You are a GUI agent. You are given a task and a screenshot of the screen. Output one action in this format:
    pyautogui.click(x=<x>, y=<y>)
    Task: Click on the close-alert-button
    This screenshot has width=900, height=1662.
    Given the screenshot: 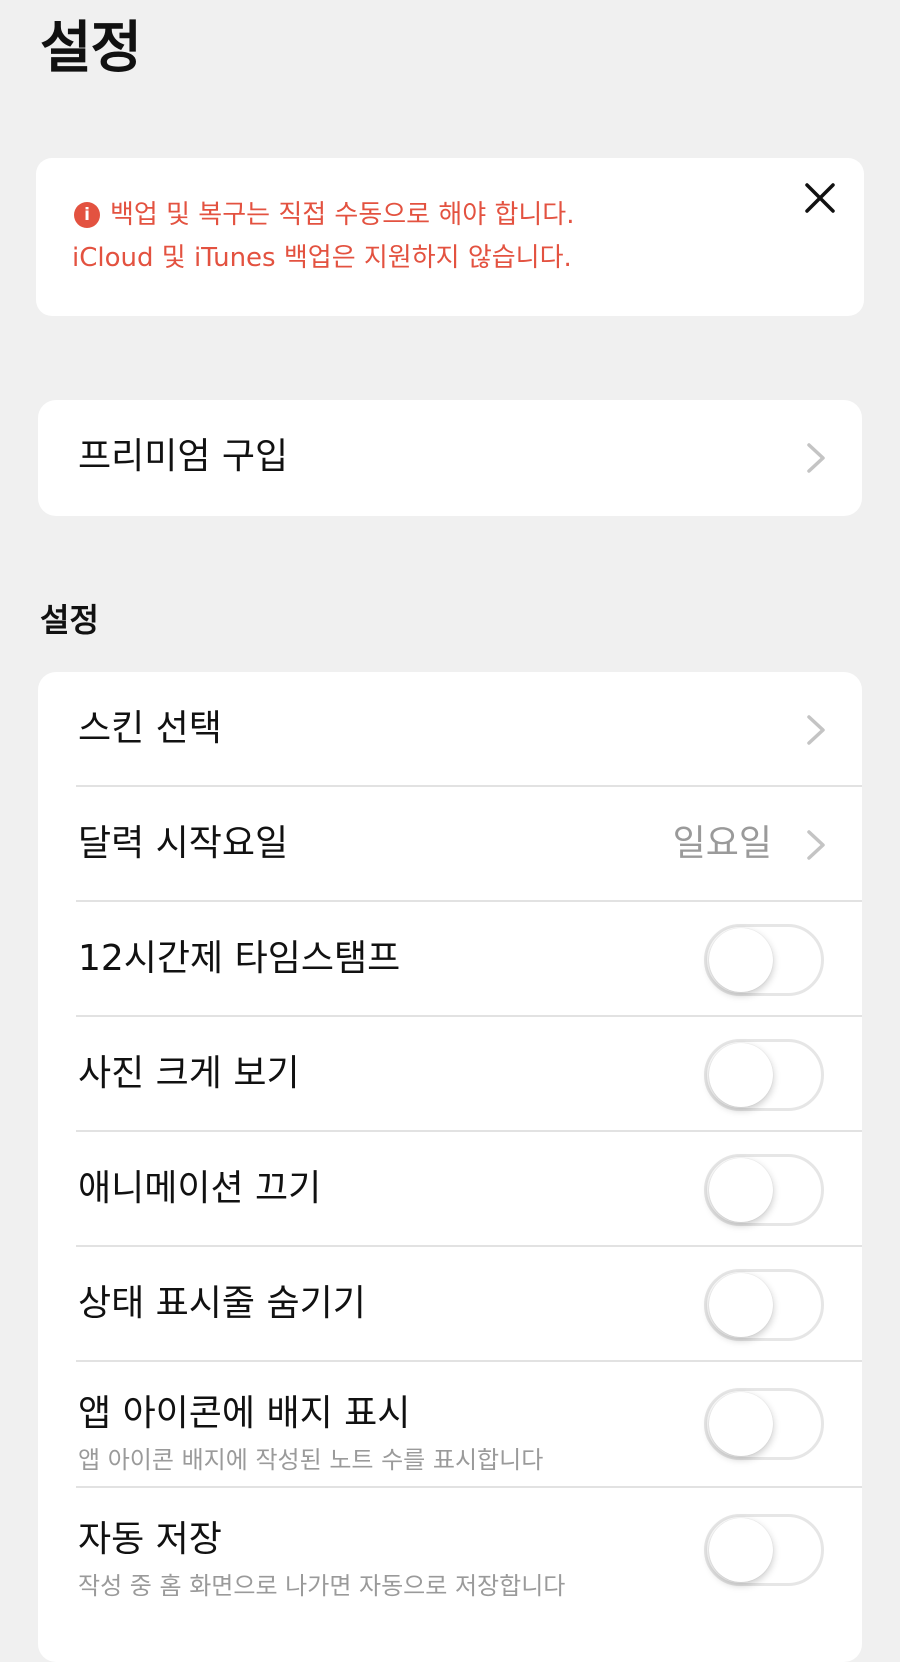 What is the action you would take?
    pyautogui.click(x=820, y=198)
    